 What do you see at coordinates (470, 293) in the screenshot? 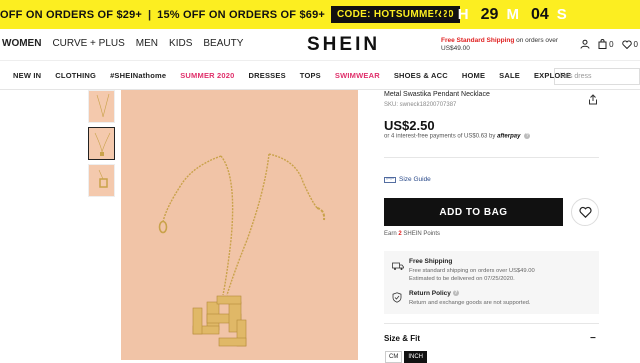
I see `return-policy-title: Return Policy?` at bounding box center [470, 293].